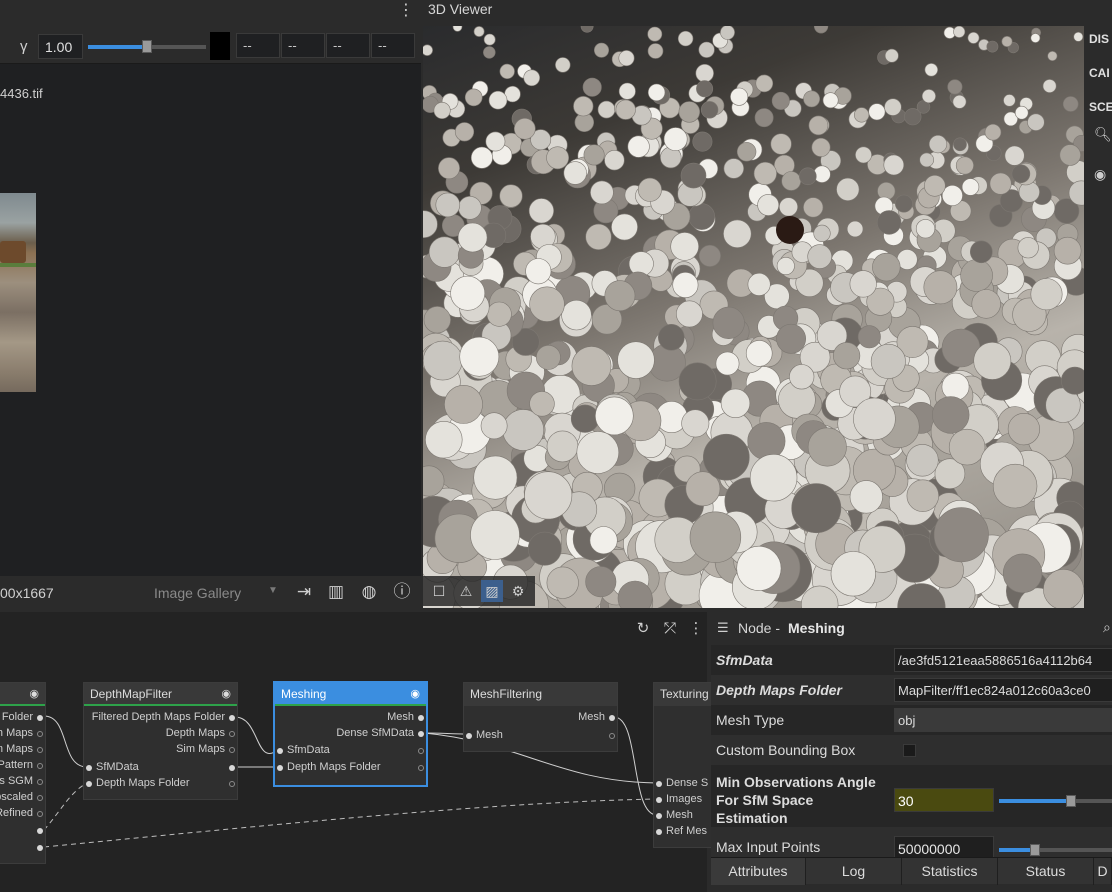 The height and width of the screenshot is (892, 1112). I want to click on image-preview, so click(18, 292).